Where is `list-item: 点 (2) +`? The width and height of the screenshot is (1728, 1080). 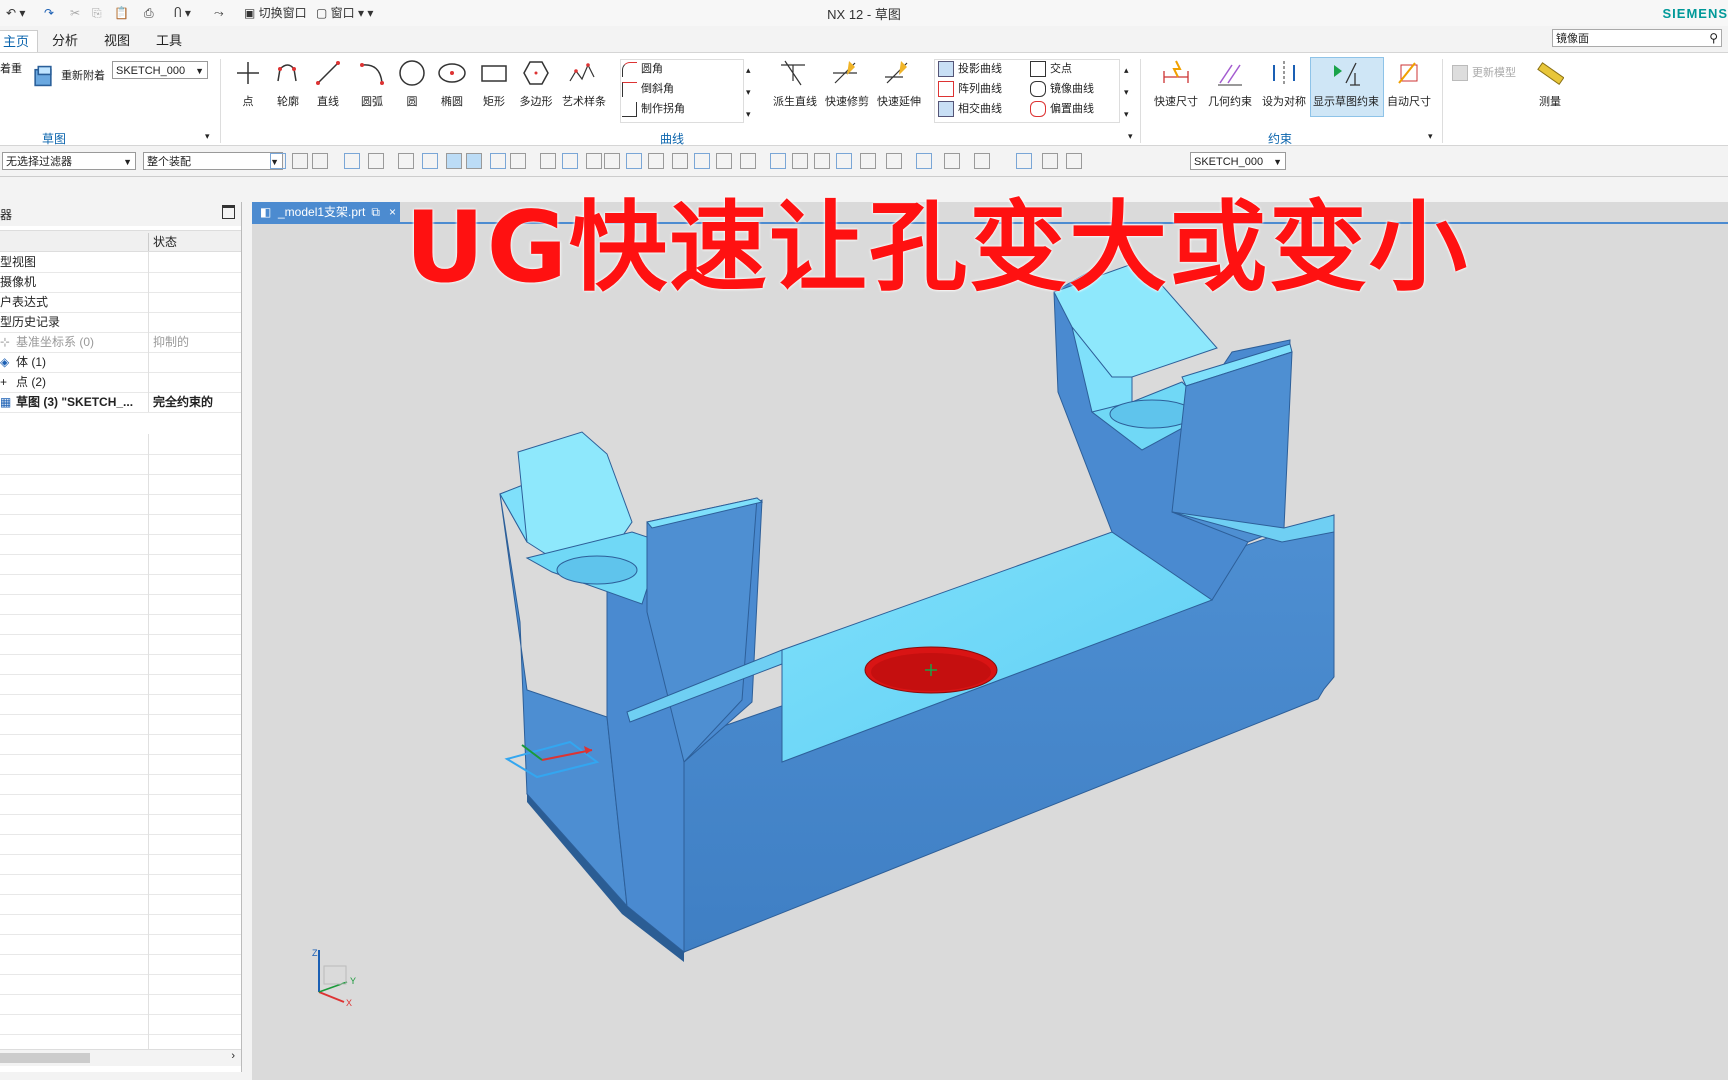
list-item: 点 (2) + is located at coordinates (120, 382).